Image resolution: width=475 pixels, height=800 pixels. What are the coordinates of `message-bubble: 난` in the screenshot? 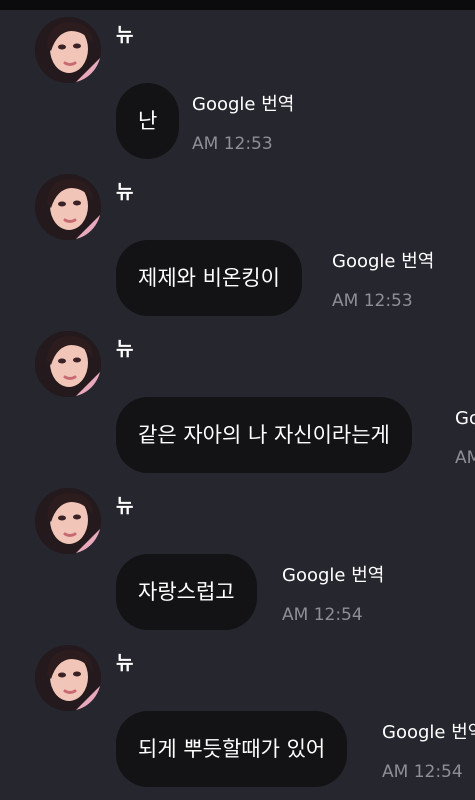 It's located at (148, 121).